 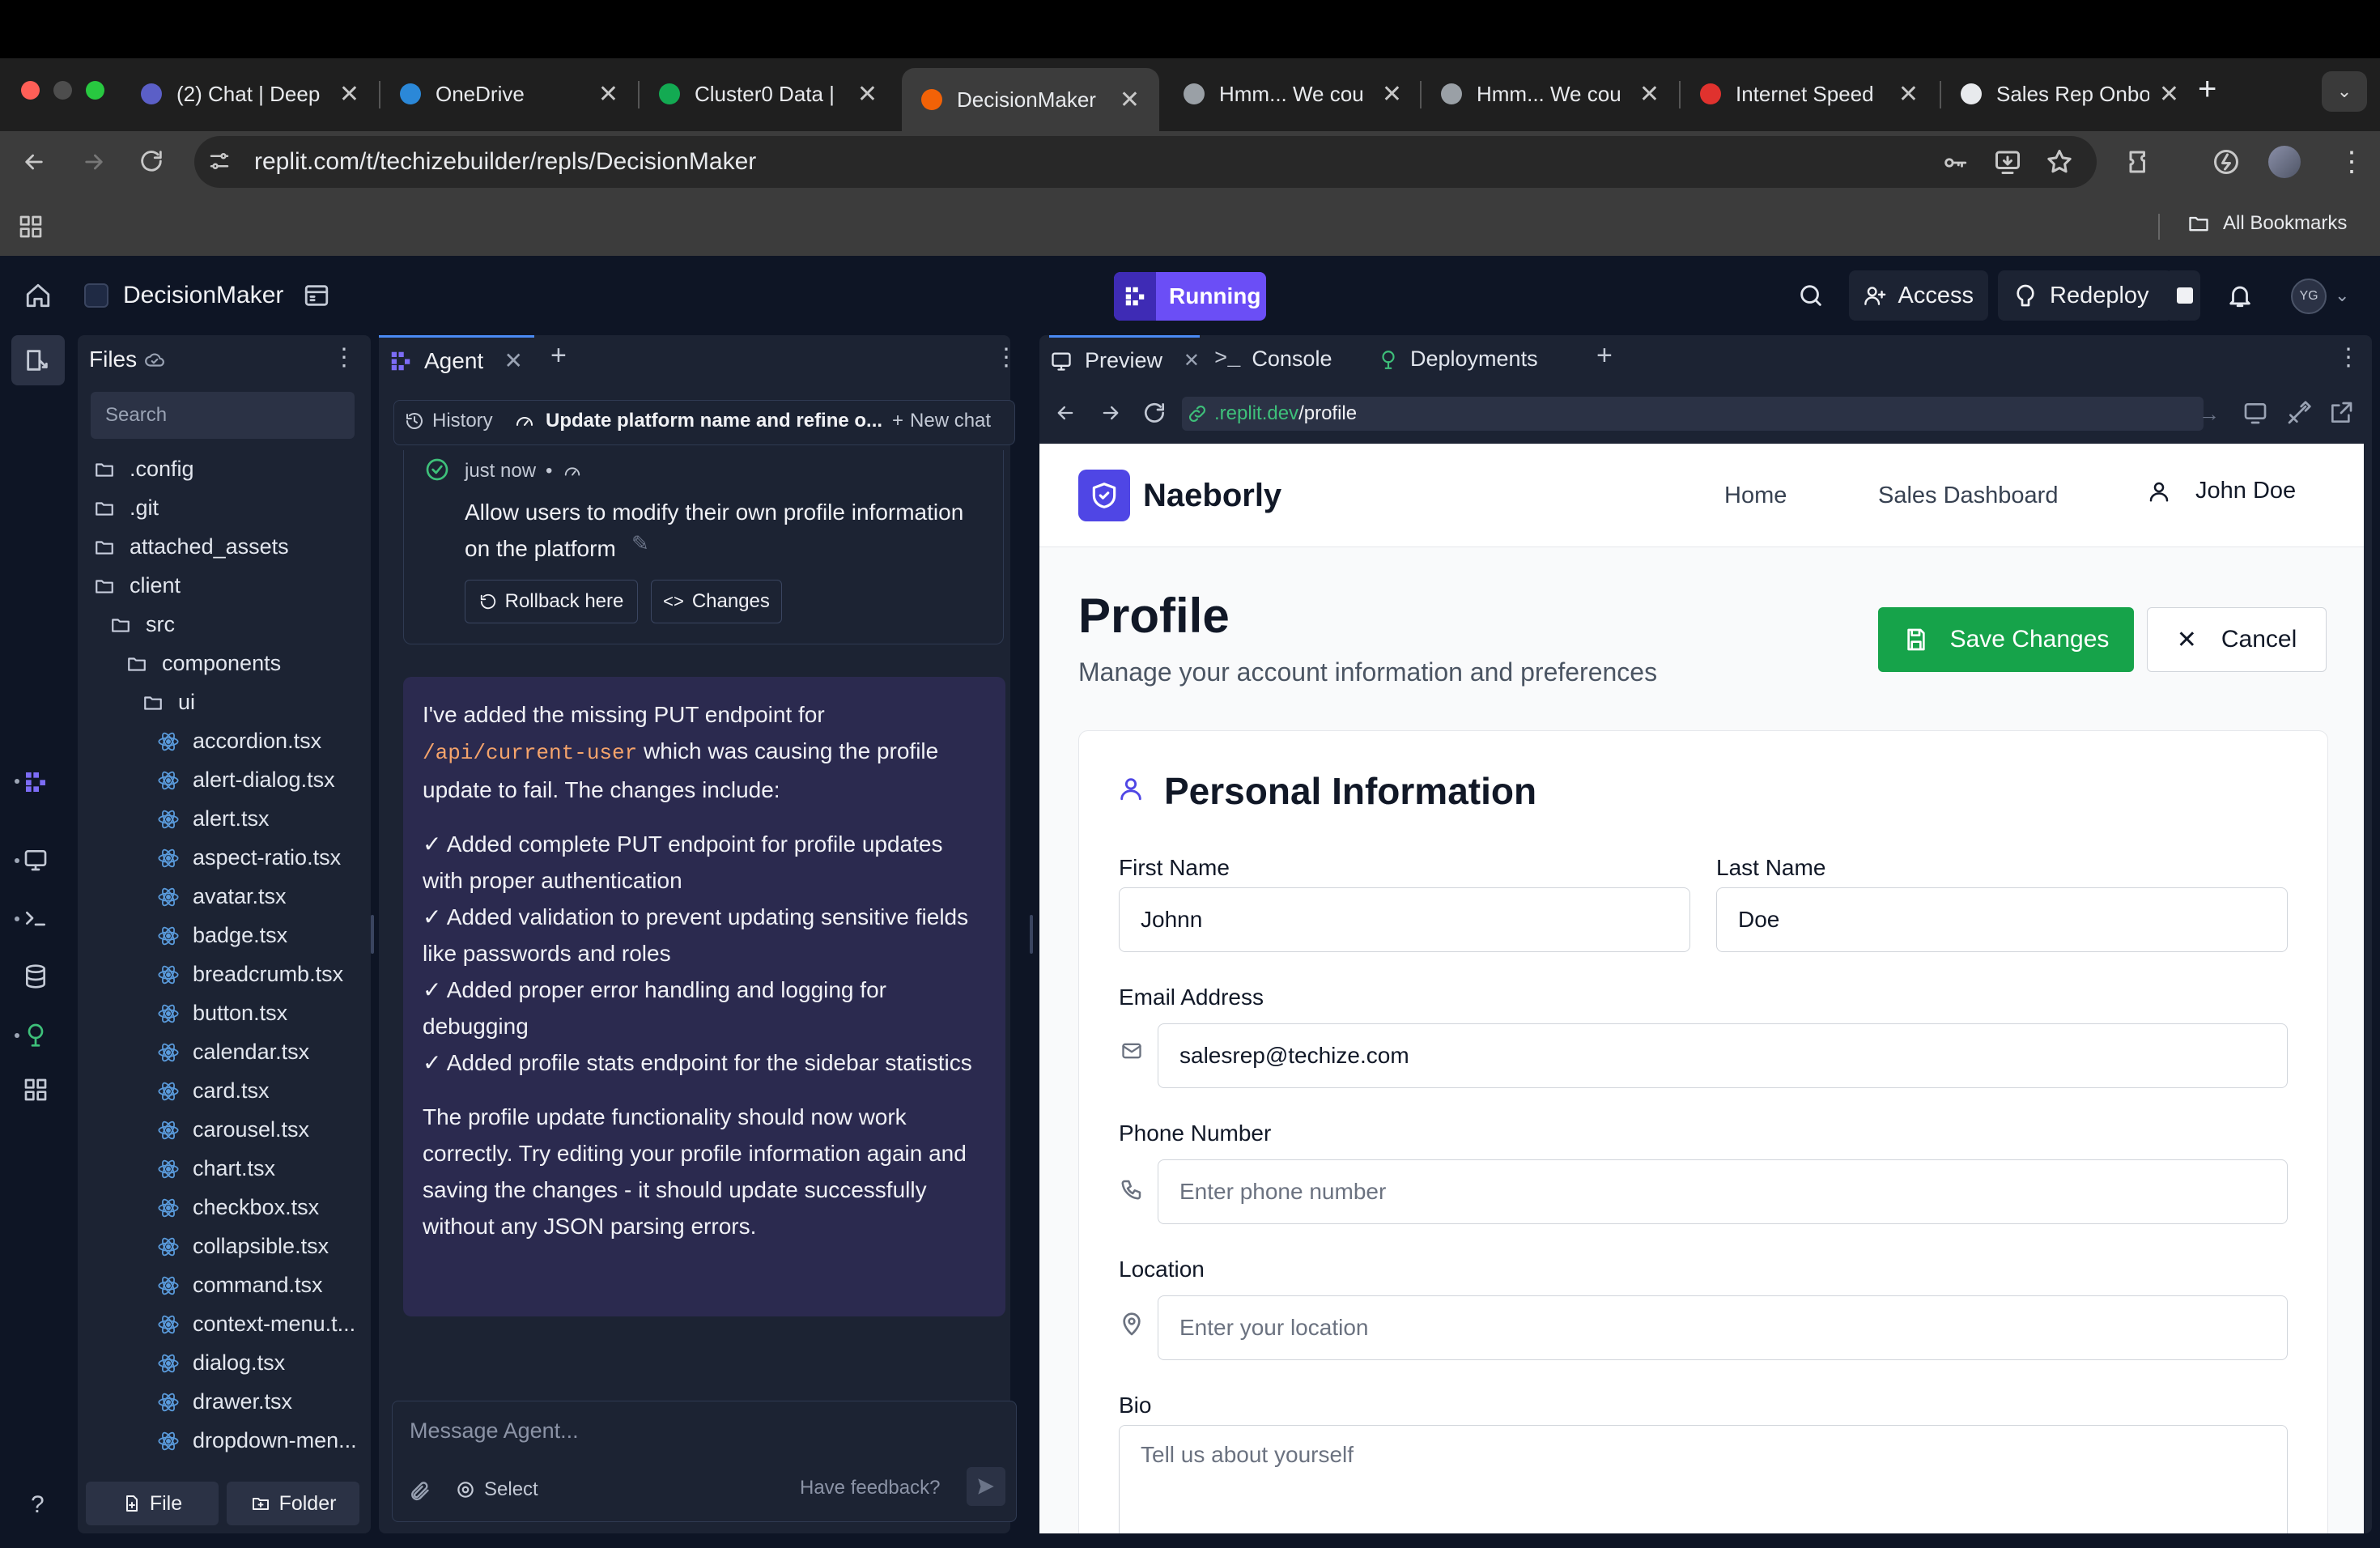 What do you see at coordinates (220, 161) in the screenshot?
I see `site-info-icon` at bounding box center [220, 161].